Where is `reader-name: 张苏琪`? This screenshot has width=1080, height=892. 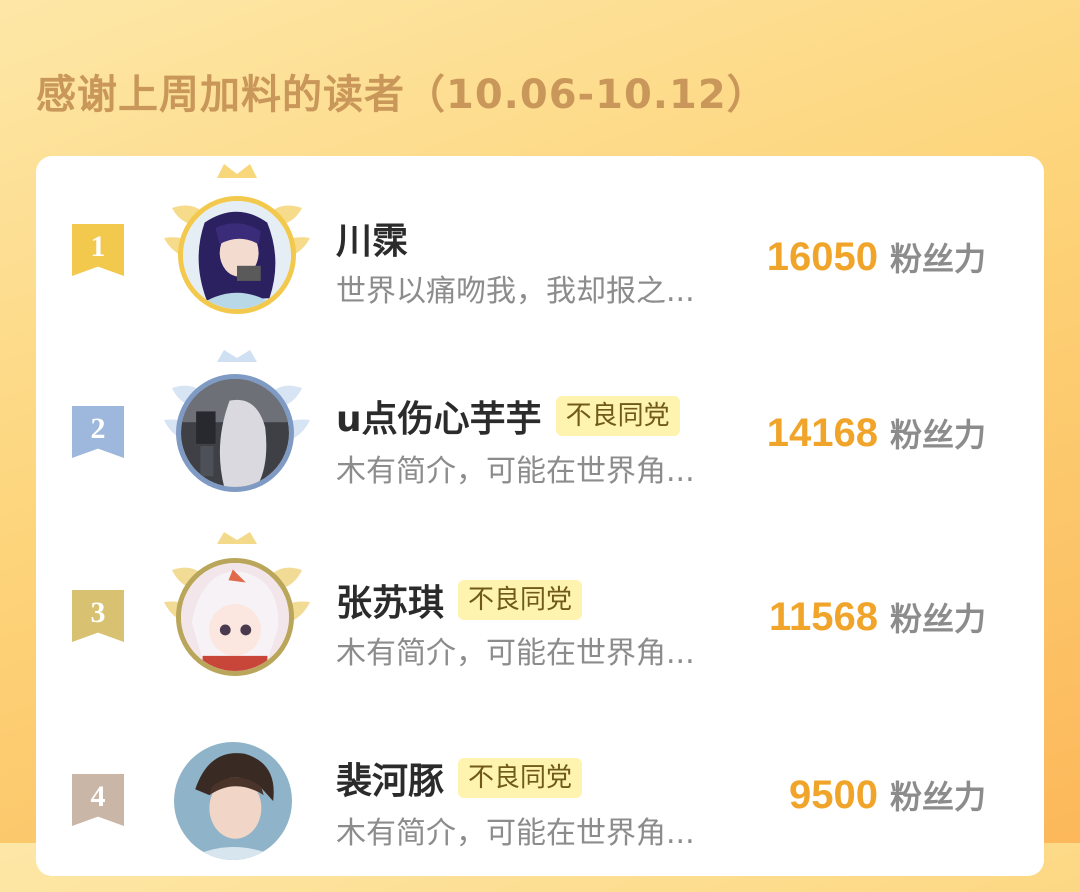
reader-name: 张苏琪 is located at coordinates (390, 603).